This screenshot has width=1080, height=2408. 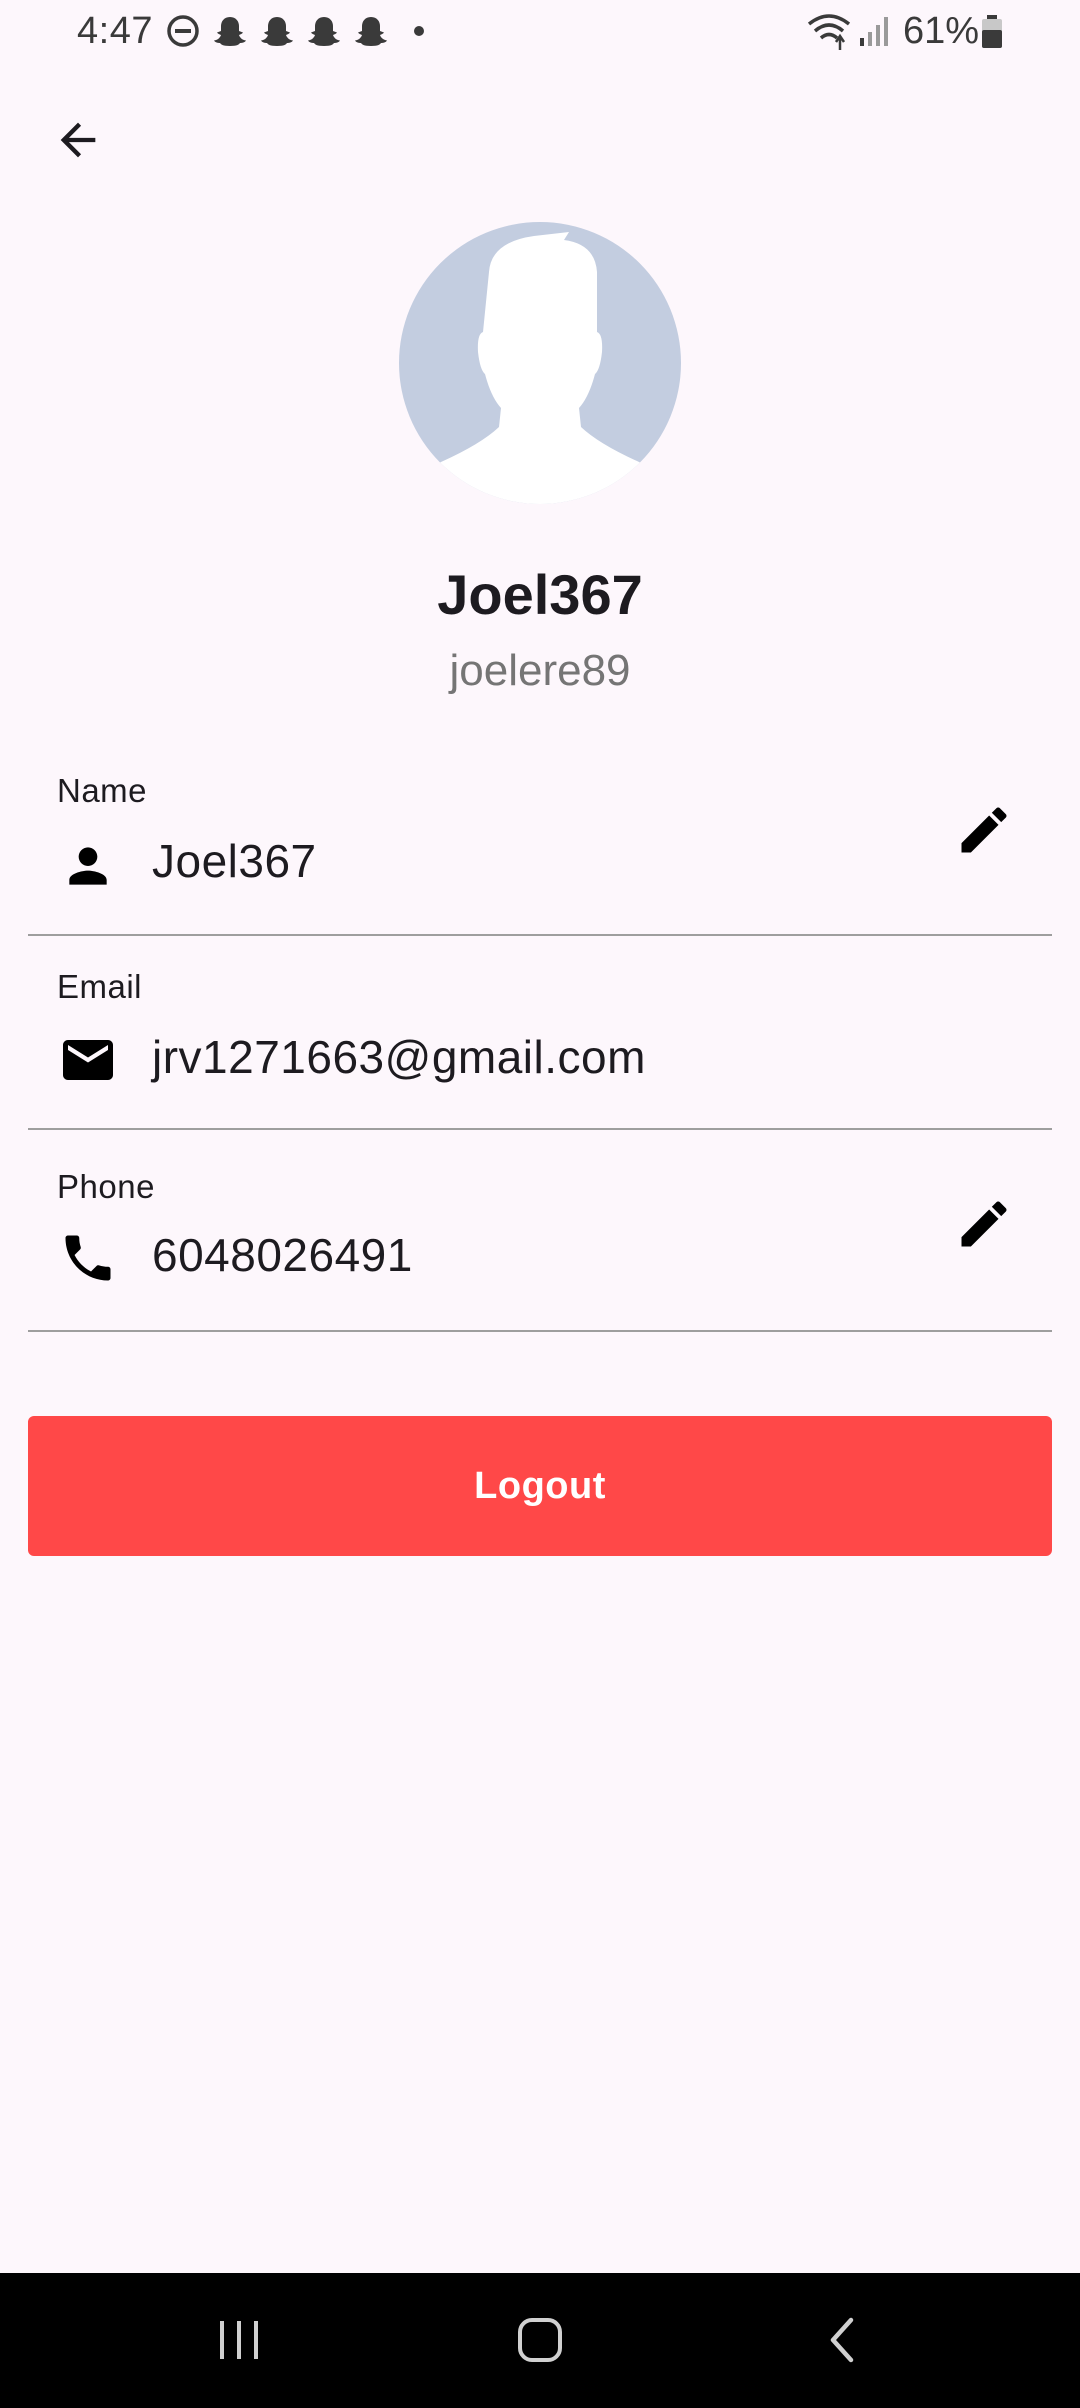 I want to click on logout-button: Logout, so click(x=540, y=1486).